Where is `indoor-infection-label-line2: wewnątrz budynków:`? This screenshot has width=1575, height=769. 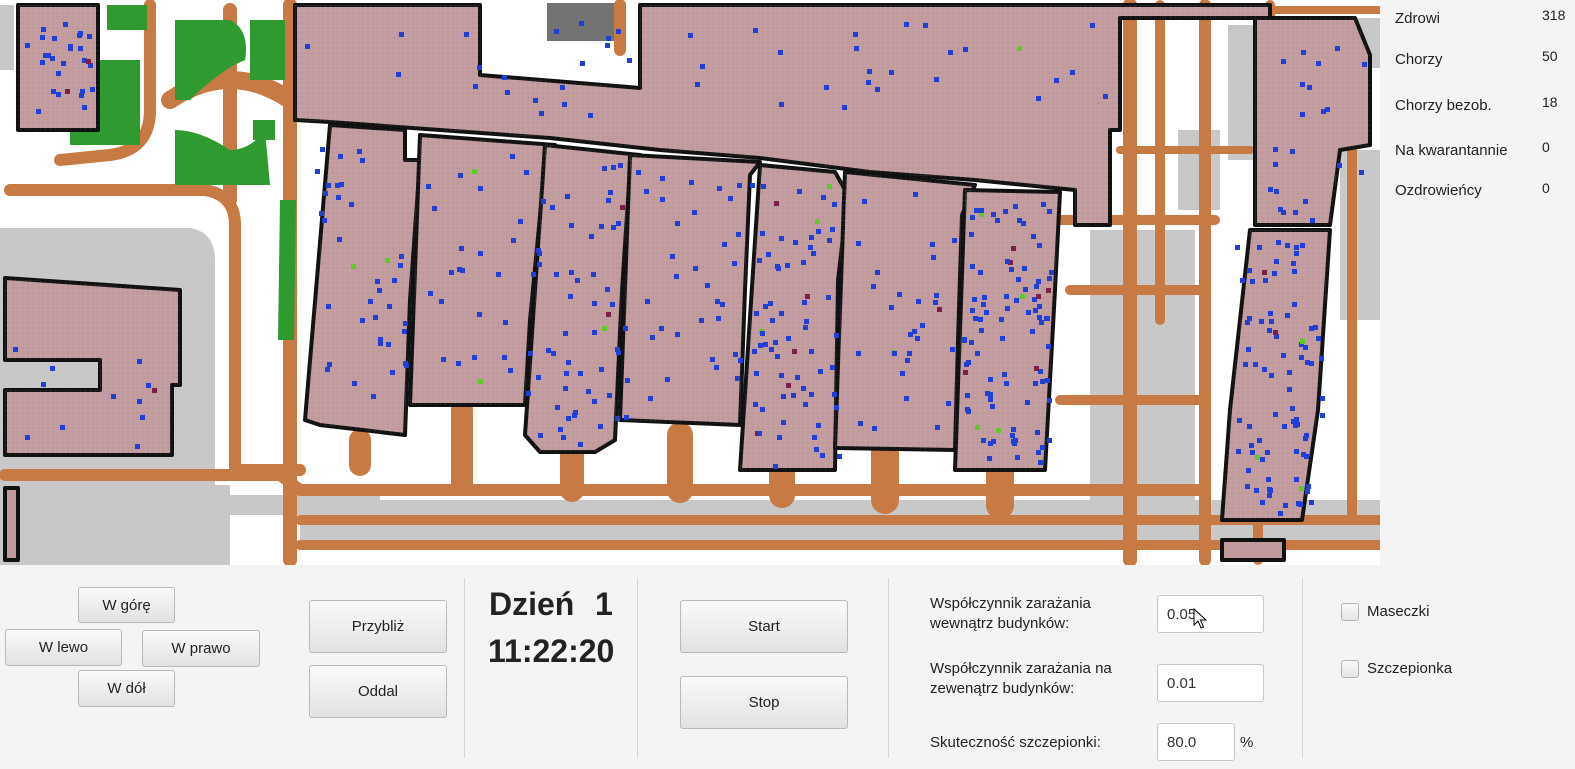 indoor-infection-label-line2: wewnątrz budynków: is located at coordinates (1000, 623).